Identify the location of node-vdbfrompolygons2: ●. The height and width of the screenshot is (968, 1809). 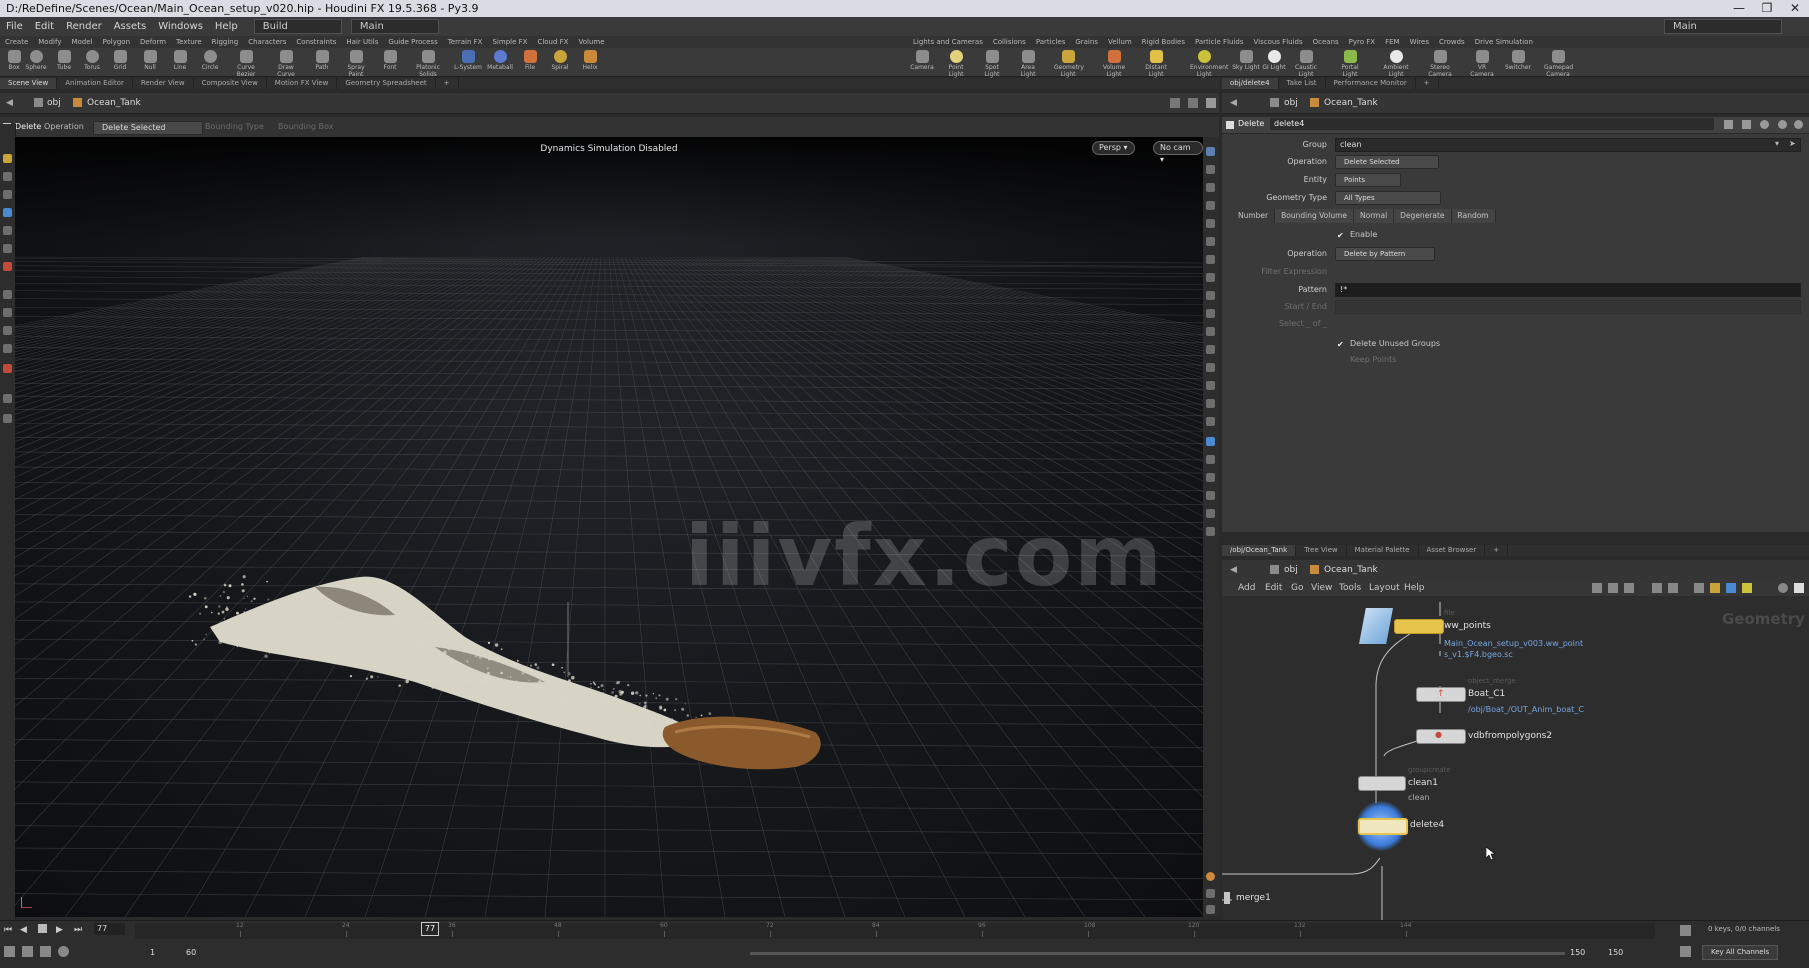
(1441, 736).